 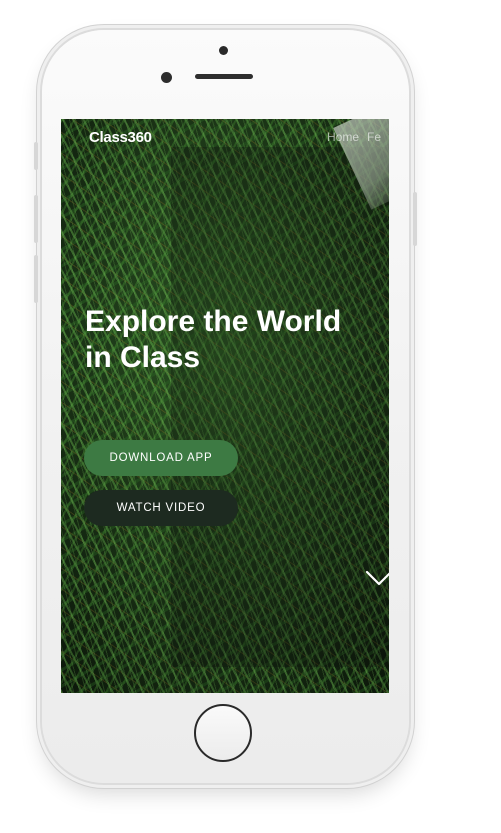 What do you see at coordinates (143, 357) in the screenshot?
I see `hero-title-line-2: in Class` at bounding box center [143, 357].